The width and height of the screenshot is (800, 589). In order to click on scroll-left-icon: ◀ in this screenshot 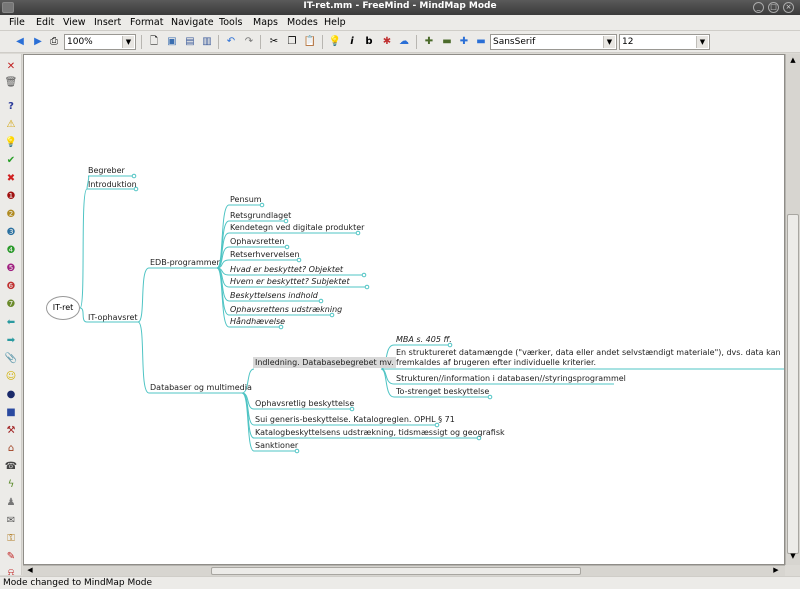, I will do `click(30, 571)`.